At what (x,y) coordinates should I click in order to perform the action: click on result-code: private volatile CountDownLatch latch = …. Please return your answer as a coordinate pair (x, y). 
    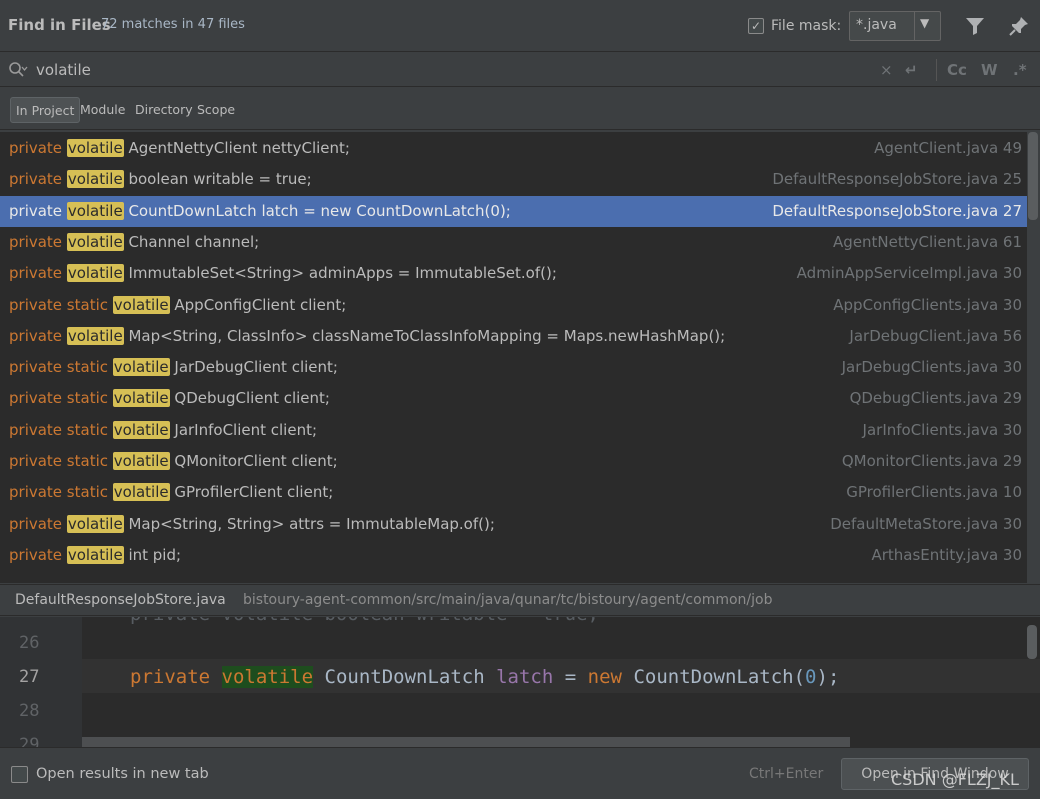
    Looking at the image, I should click on (260, 211).